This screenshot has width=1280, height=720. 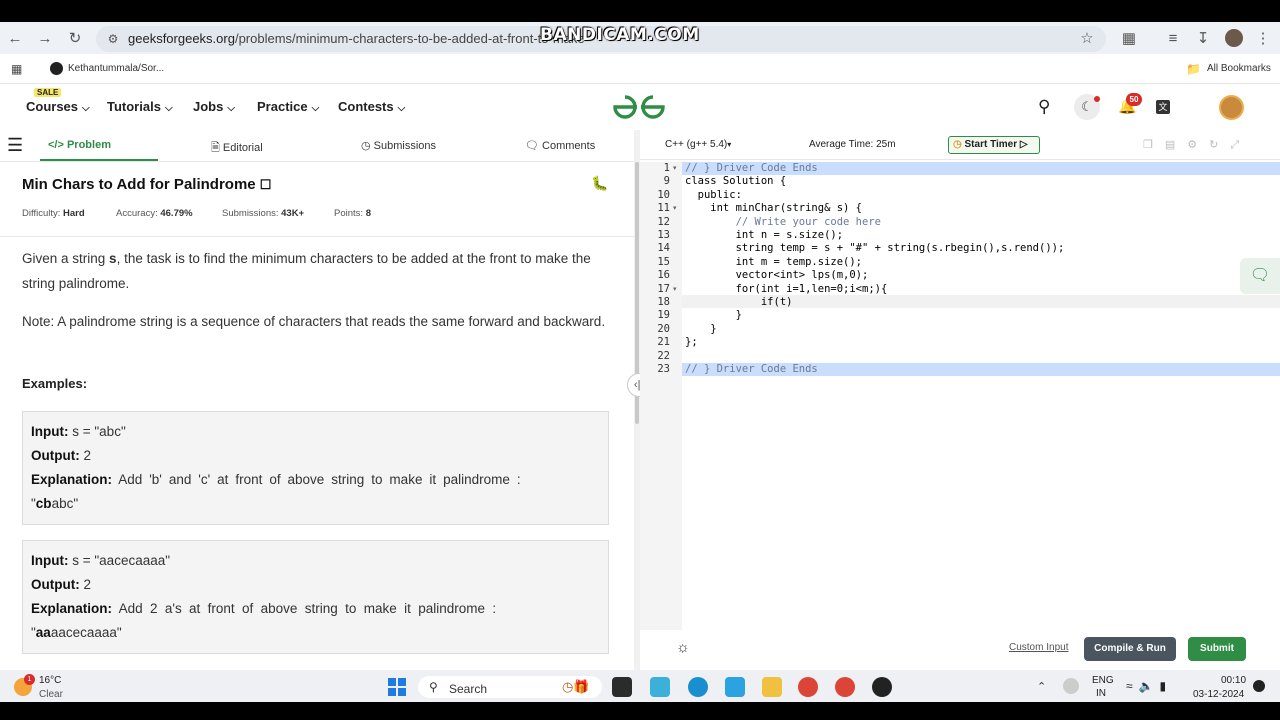 What do you see at coordinates (1103, 680) in the screenshot?
I see `language-indicator-top: ENG` at bounding box center [1103, 680].